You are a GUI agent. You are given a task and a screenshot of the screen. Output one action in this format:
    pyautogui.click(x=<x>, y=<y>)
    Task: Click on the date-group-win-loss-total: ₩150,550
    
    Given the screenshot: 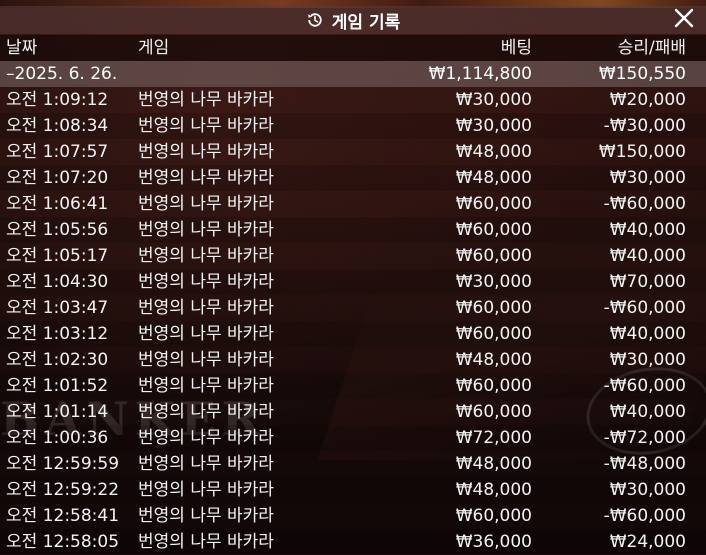 What is the action you would take?
    pyautogui.click(x=642, y=74)
    